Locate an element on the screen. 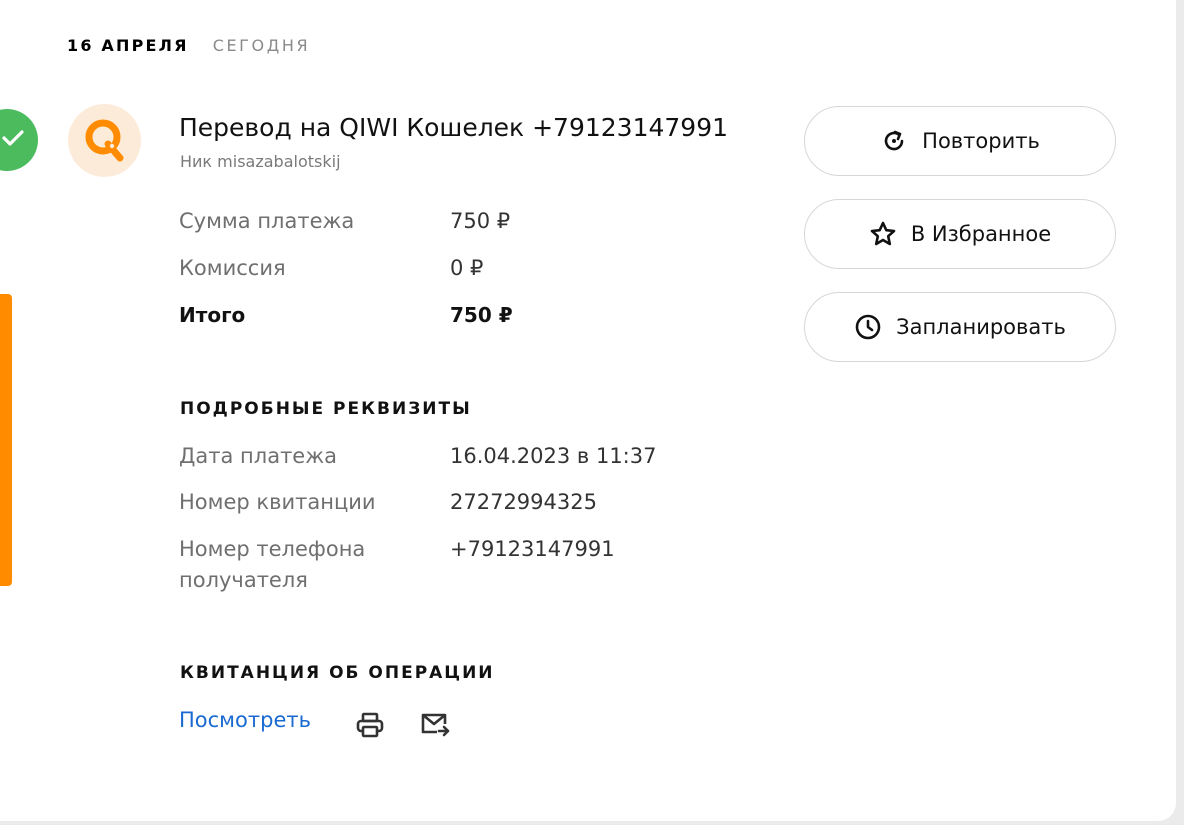  check-icon is located at coordinates (13, 140).